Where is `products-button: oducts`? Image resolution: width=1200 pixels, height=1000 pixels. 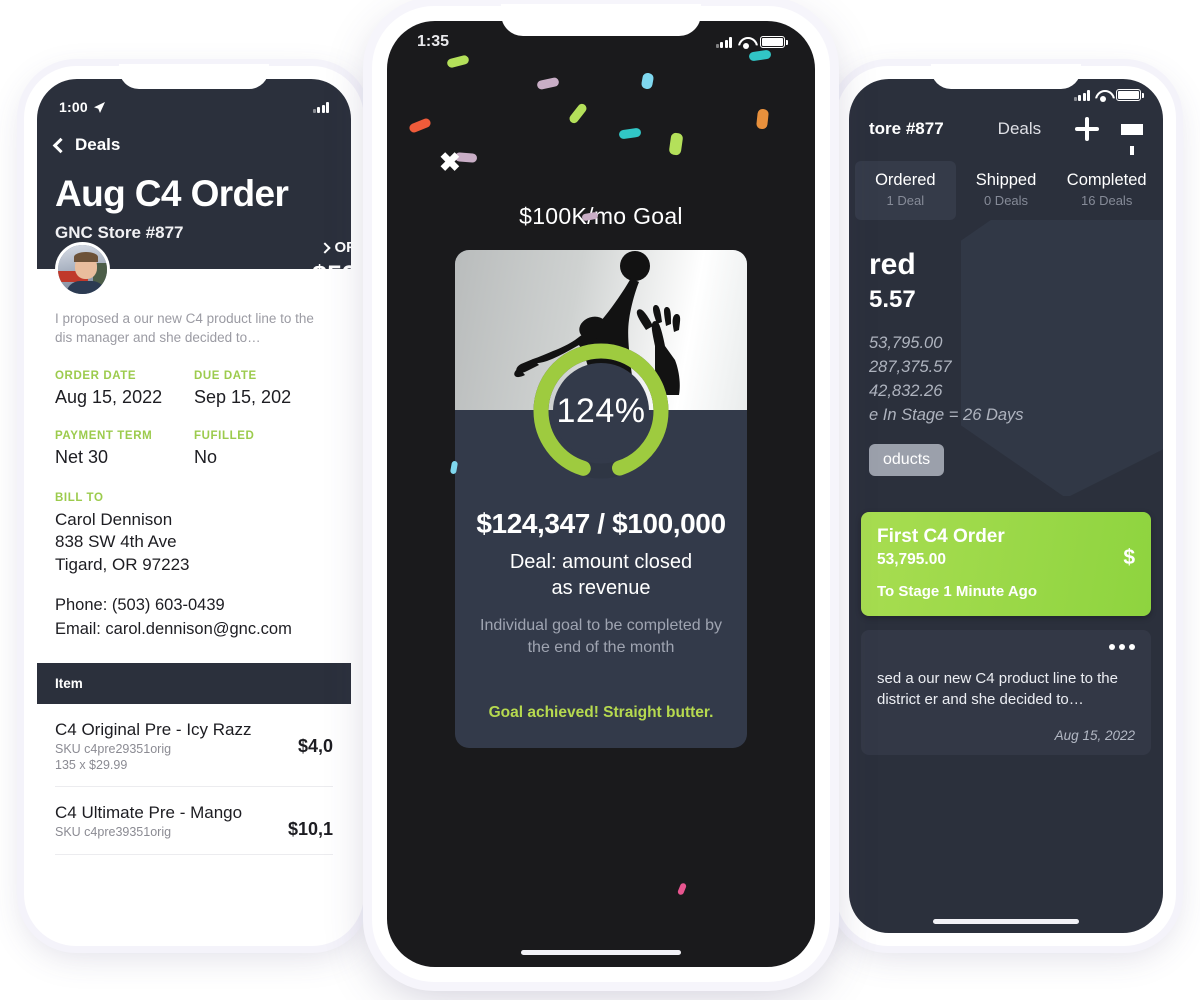 products-button: oducts is located at coordinates (907, 459).